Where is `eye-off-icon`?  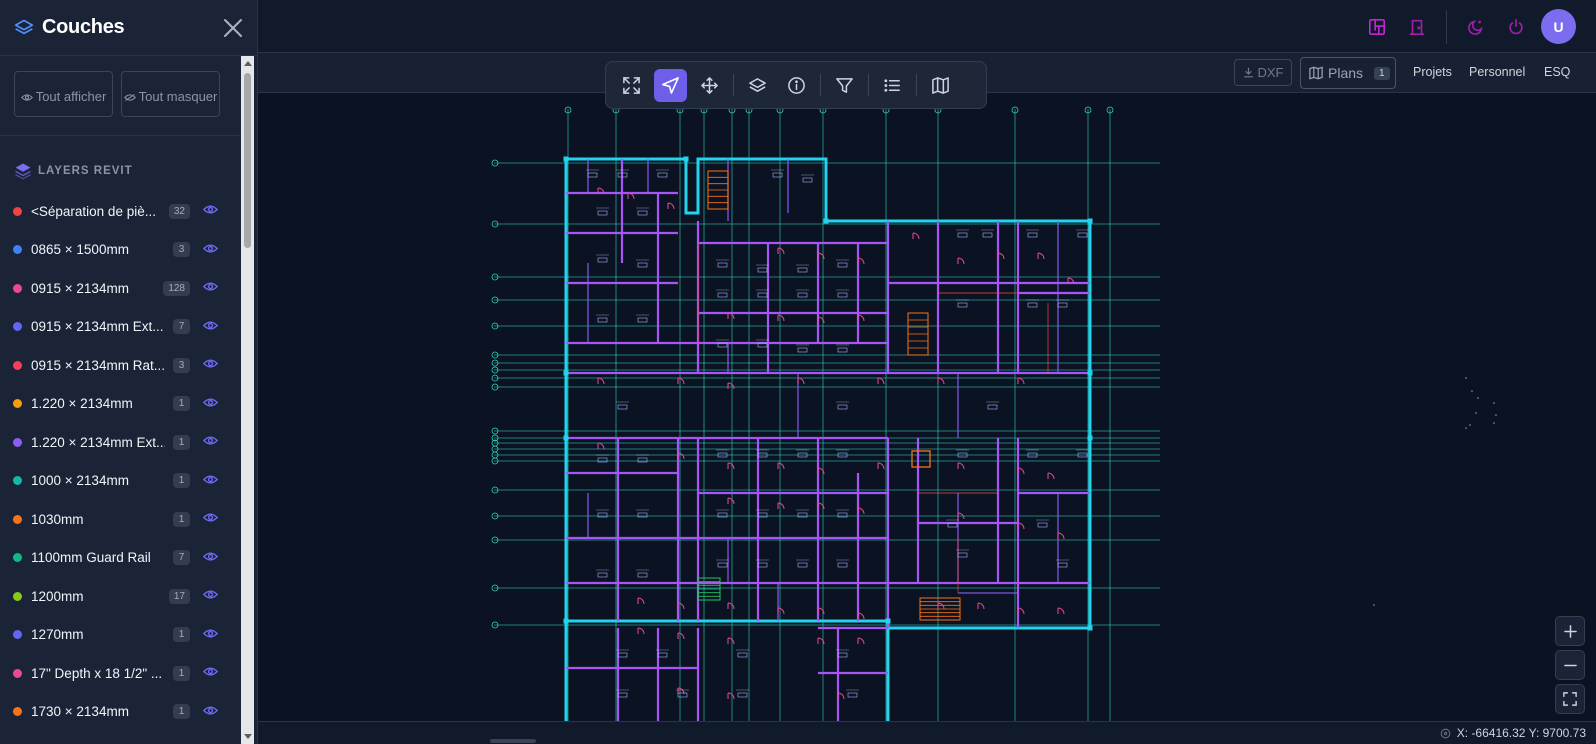
eye-off-icon is located at coordinates (129, 97).